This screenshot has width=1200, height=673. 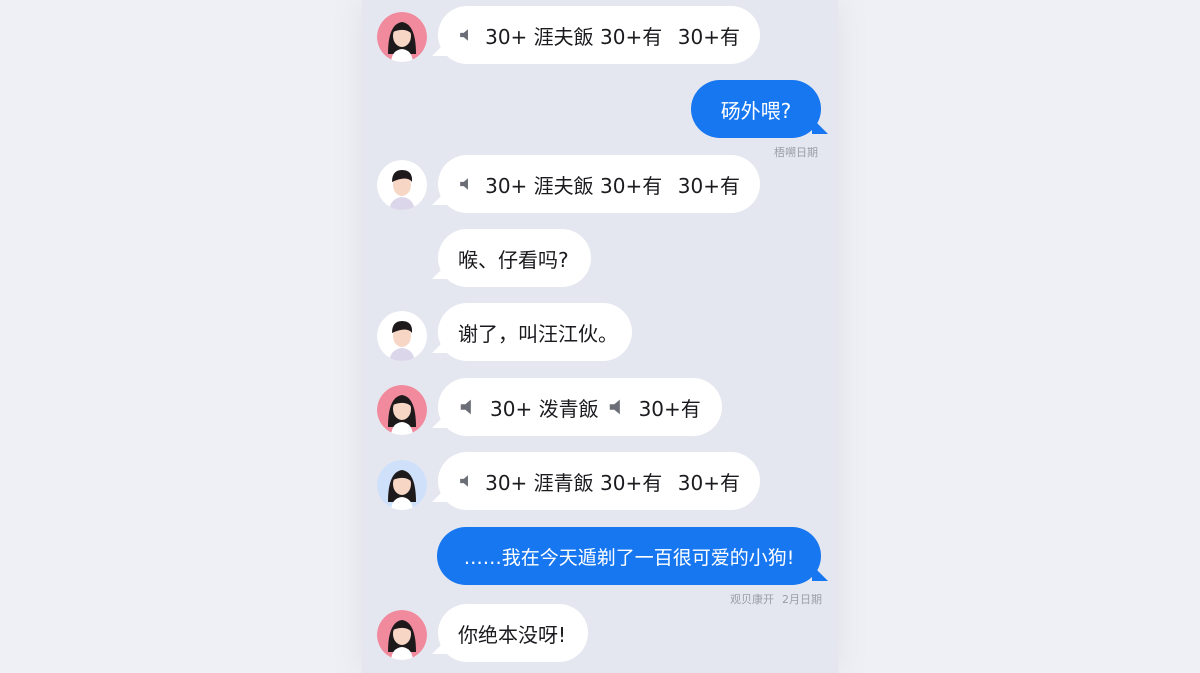 I want to click on incoming-message-bubble: 你绝本没呀!, so click(x=513, y=633).